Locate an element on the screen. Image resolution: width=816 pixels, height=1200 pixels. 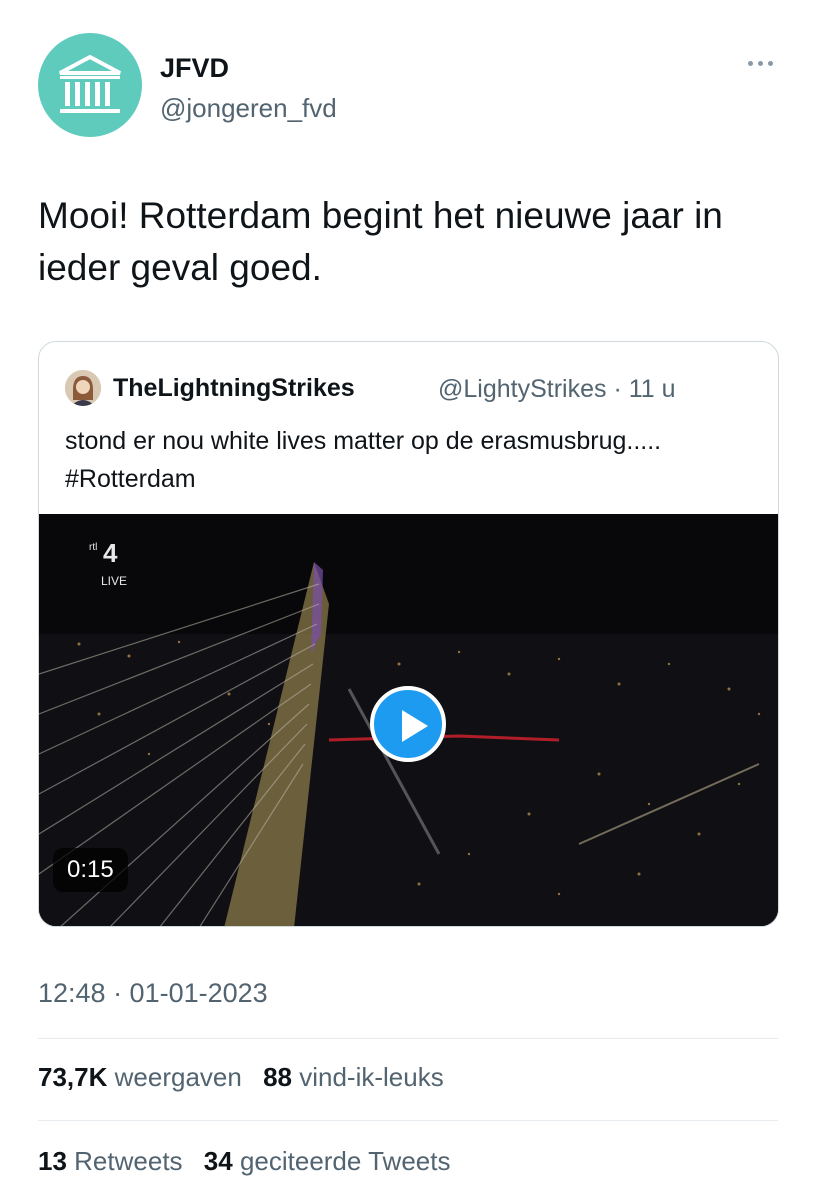
video-duration: 0:15 is located at coordinates (90, 870).